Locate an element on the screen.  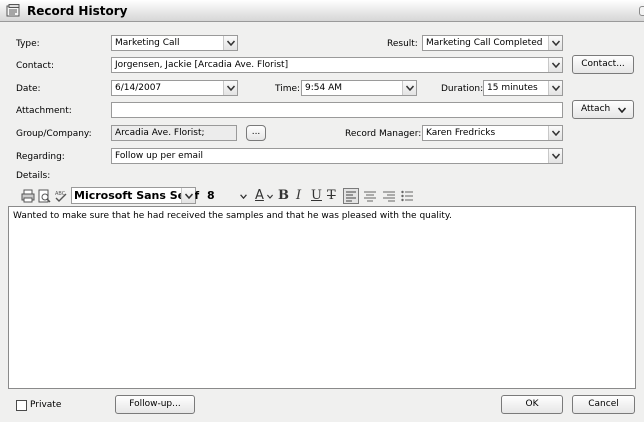
result-label: Result: is located at coordinates (402, 44).